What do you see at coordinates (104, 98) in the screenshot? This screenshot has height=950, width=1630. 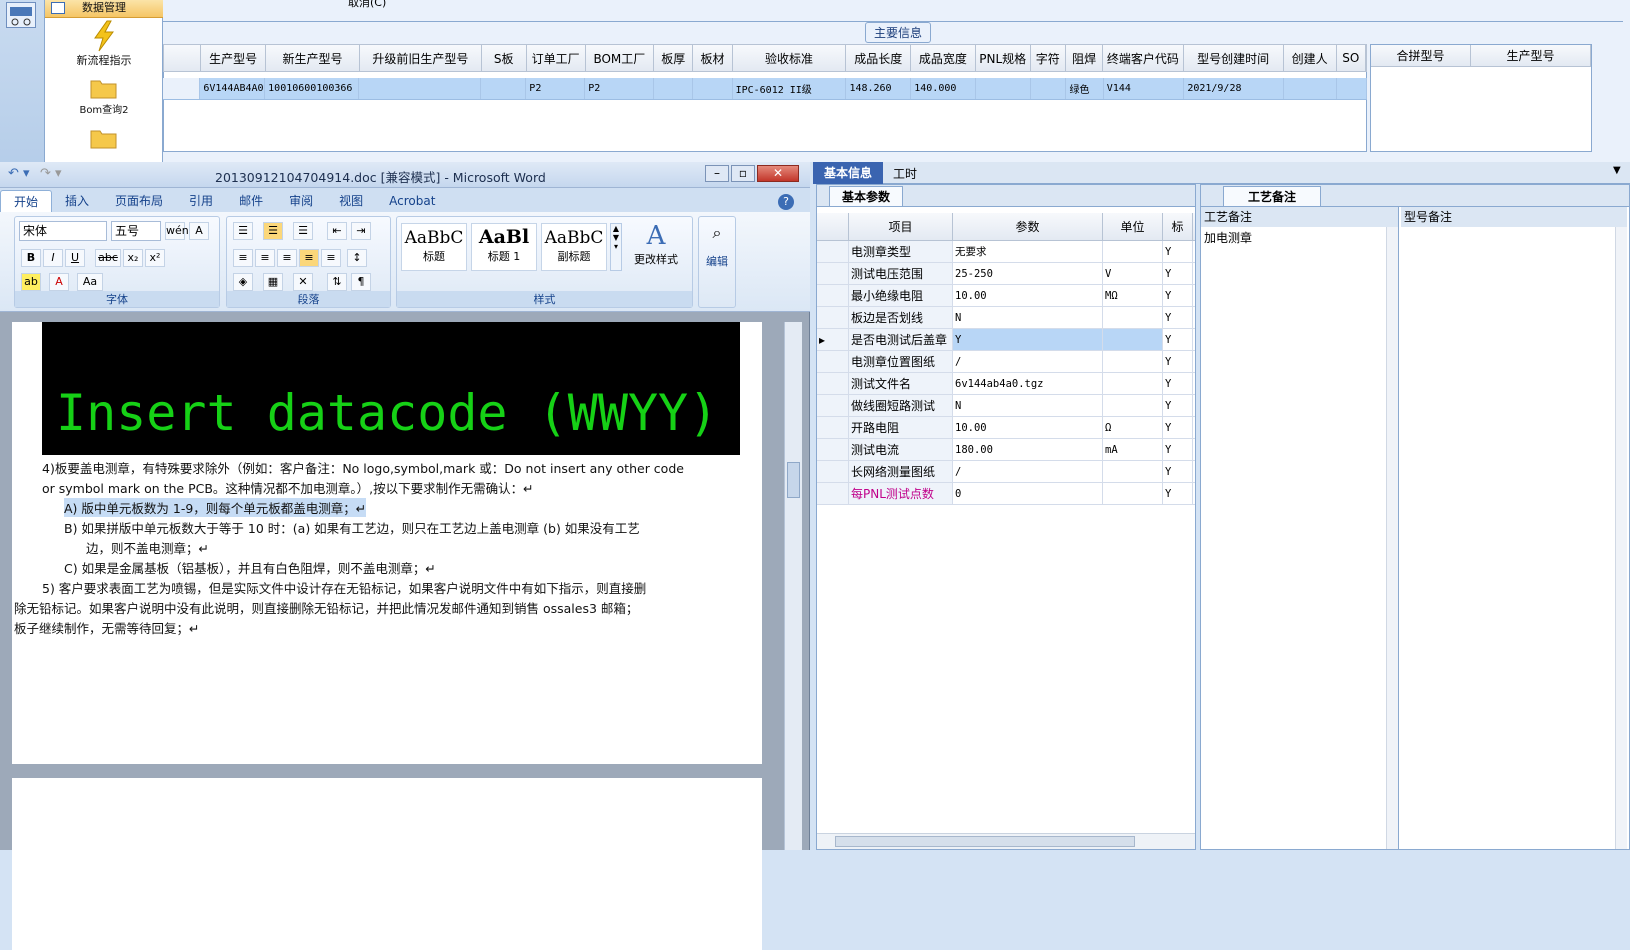 I see `tool-bom-query: Bom查询2` at bounding box center [104, 98].